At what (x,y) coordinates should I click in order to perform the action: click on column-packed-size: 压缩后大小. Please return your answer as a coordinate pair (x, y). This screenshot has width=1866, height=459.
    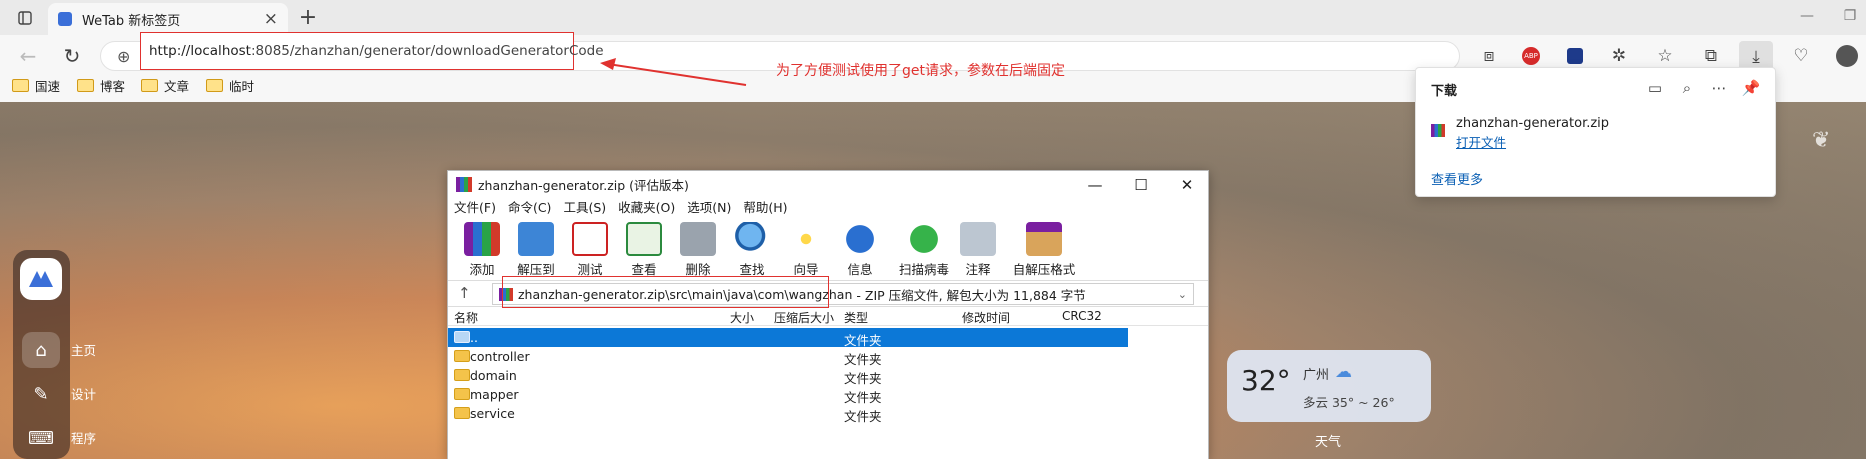
    Looking at the image, I should click on (804, 317).